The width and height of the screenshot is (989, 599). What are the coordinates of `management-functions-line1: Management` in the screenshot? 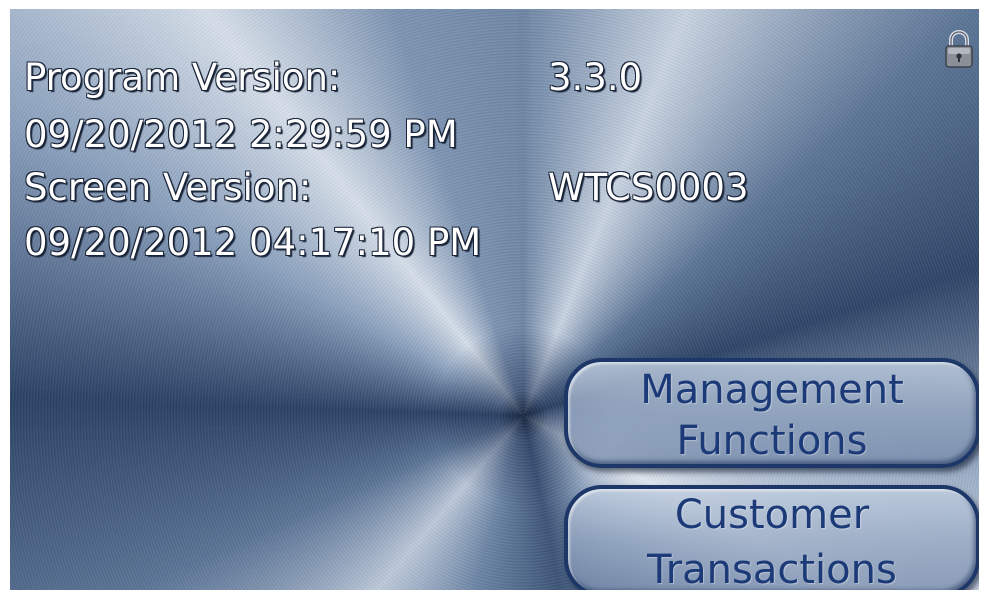 It's located at (772, 390).